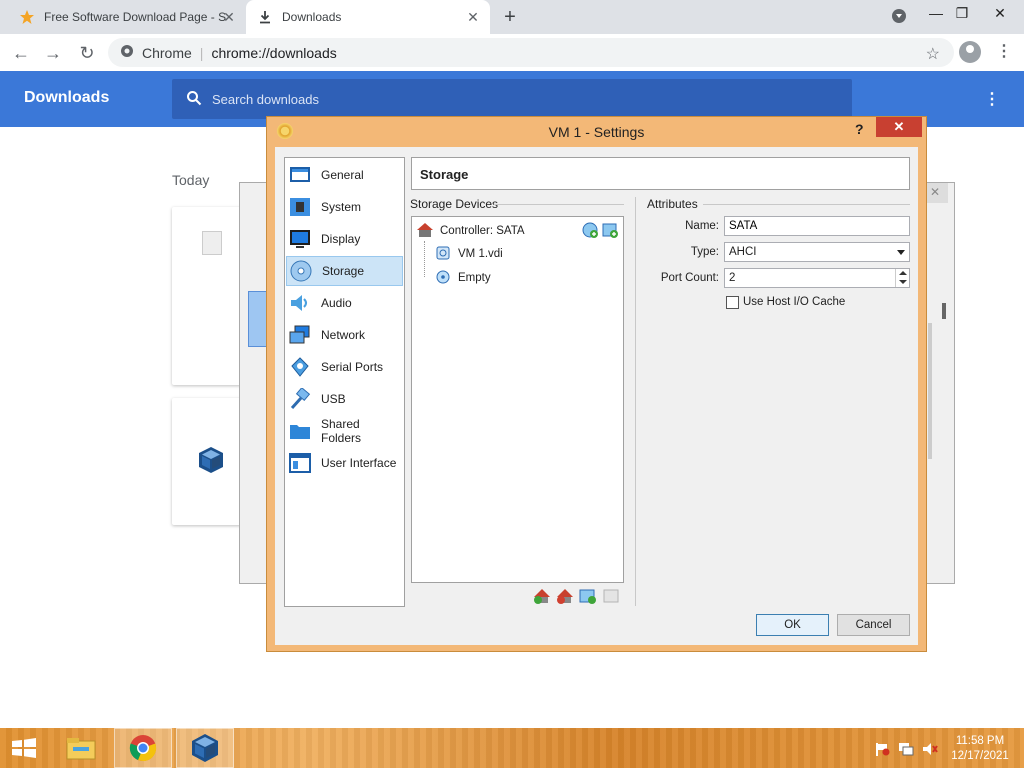  Describe the element at coordinates (992, 100) in the screenshot. I see `more-options-icon: ⋮` at that location.